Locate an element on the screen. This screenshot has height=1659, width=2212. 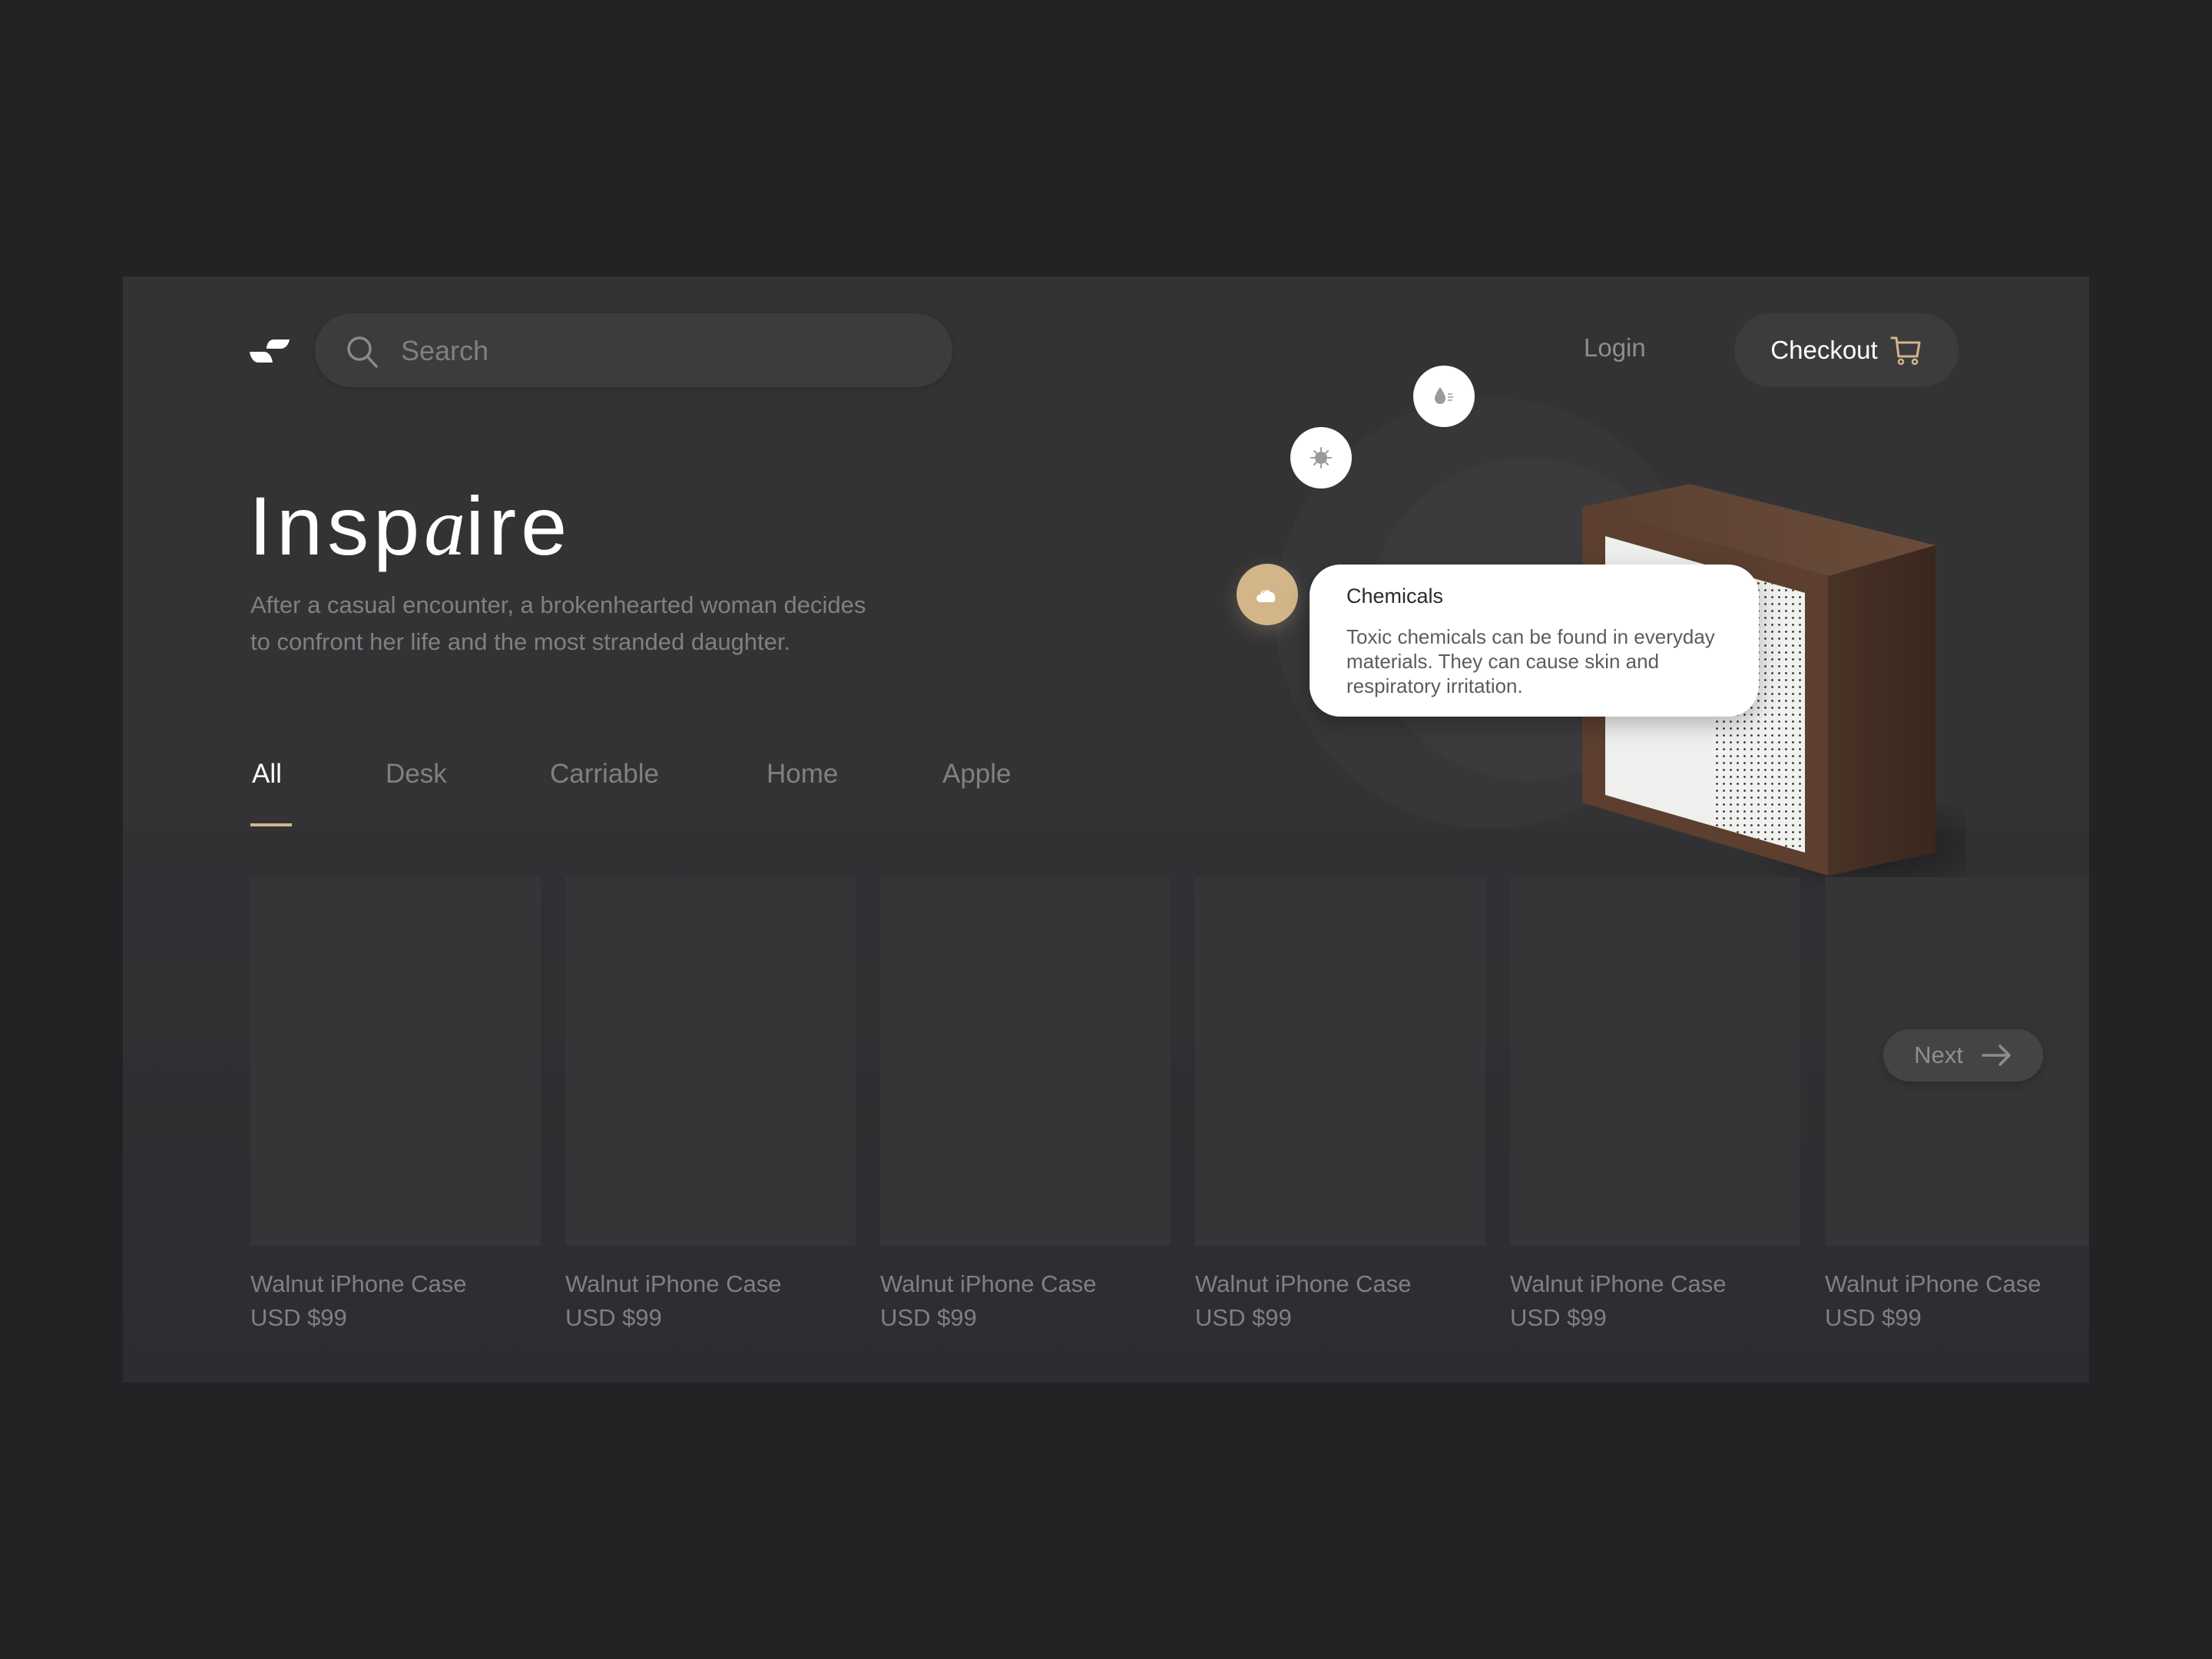
feature-chemicals-button is located at coordinates (1267, 595).